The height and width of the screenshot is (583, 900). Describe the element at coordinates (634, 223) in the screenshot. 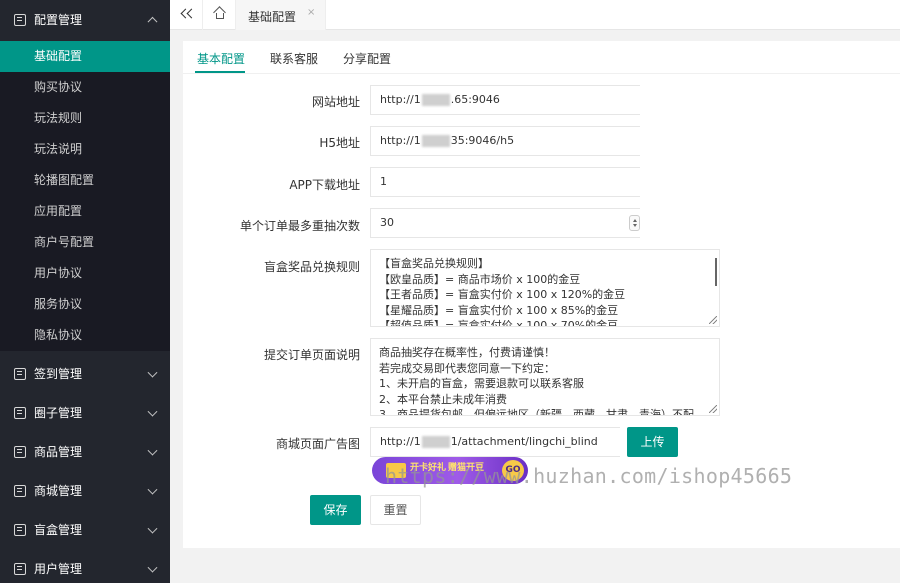

I see `number-spinner-icon` at that location.